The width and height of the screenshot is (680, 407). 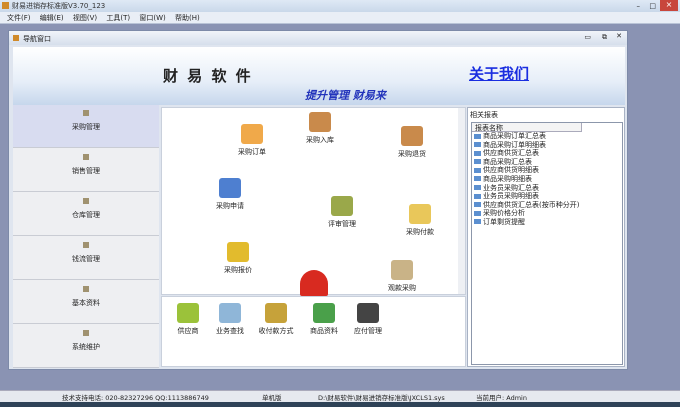 What do you see at coordinates (188, 331) in the screenshot?
I see `shortcut-label: 供应商` at bounding box center [188, 331].